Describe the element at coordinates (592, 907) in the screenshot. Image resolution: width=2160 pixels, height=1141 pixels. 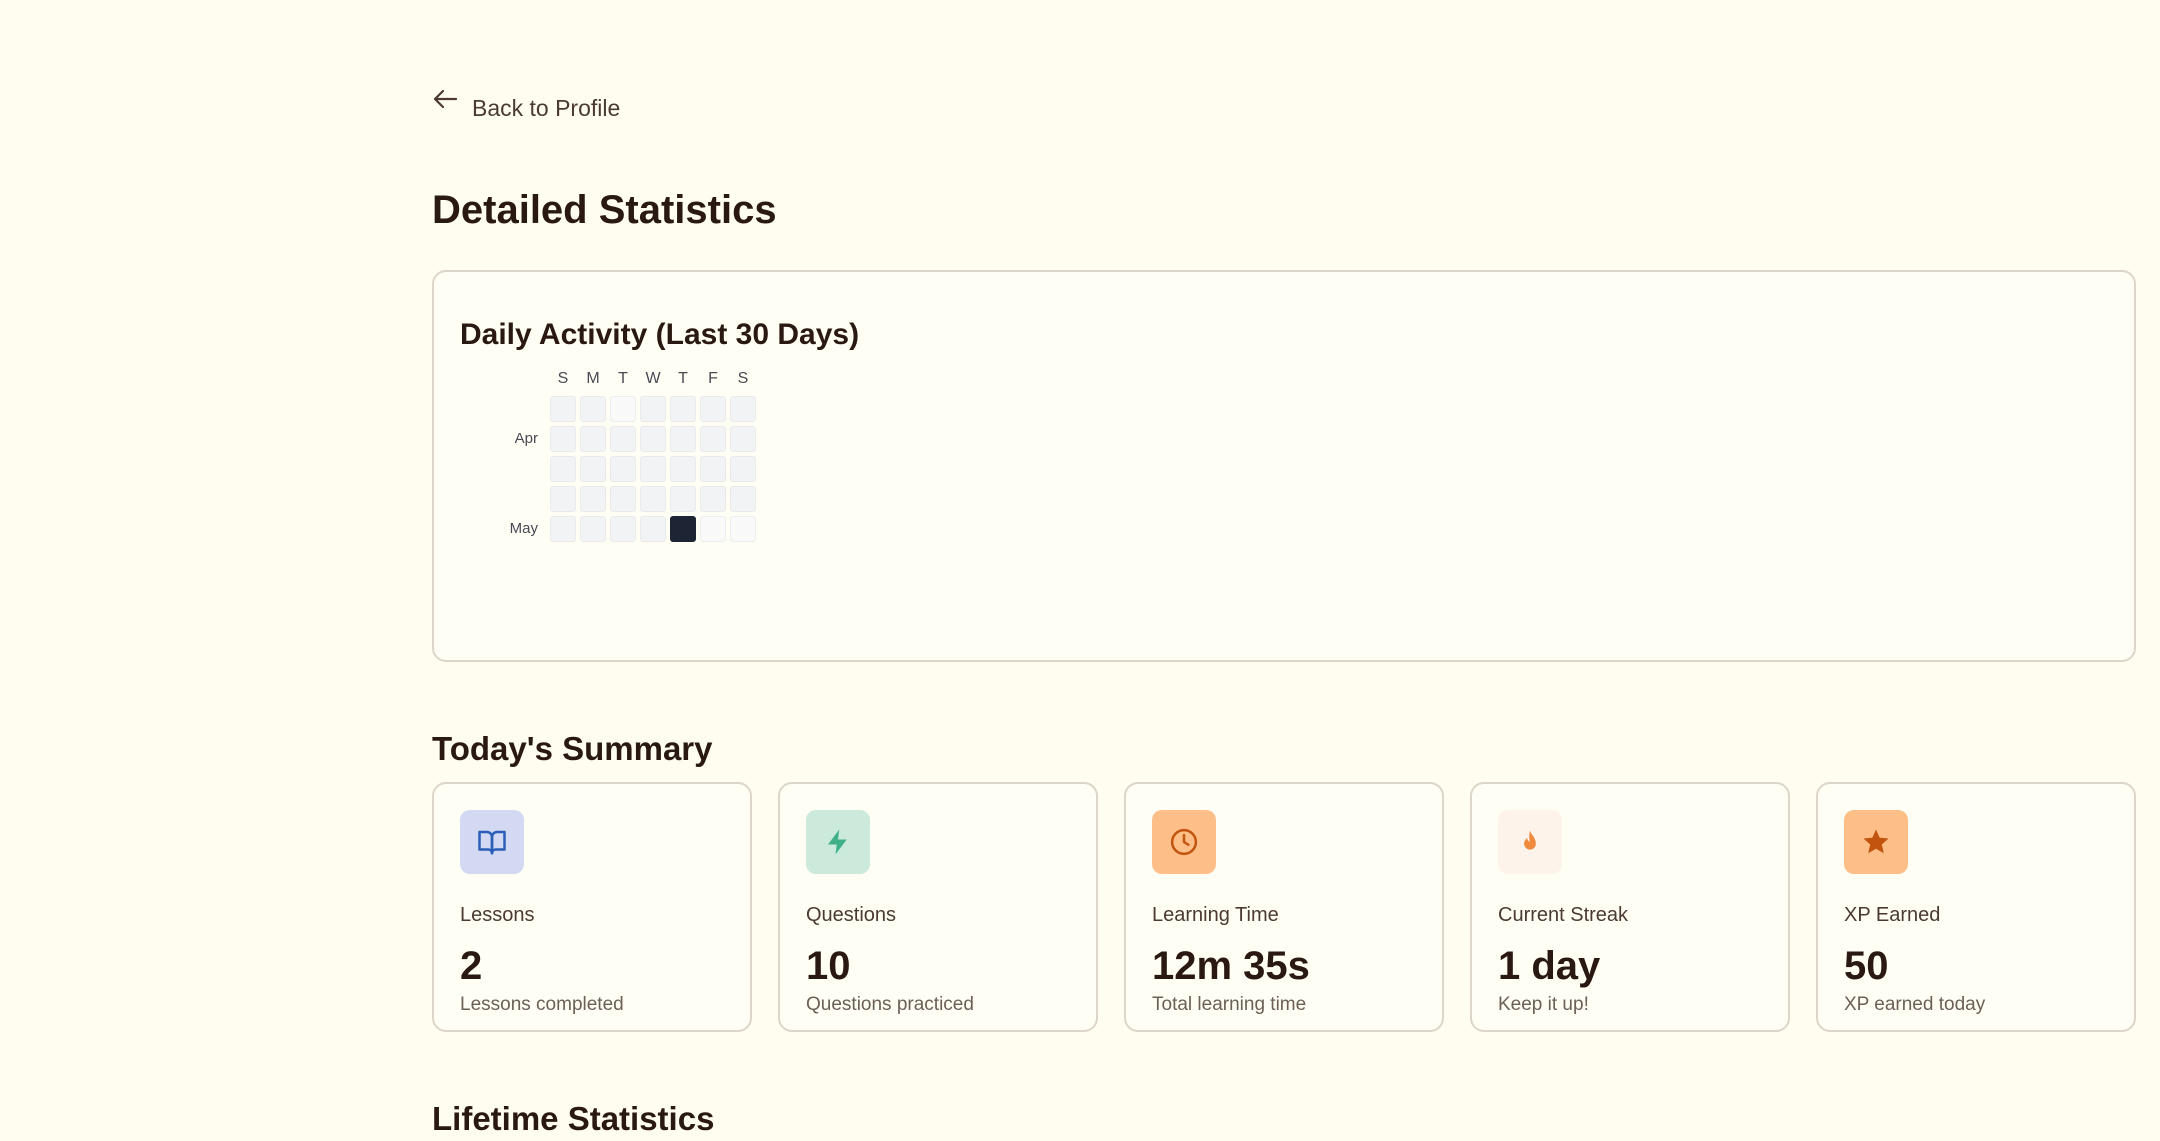
I see `lessons-card: Lessons 2 Lessons completed` at that location.